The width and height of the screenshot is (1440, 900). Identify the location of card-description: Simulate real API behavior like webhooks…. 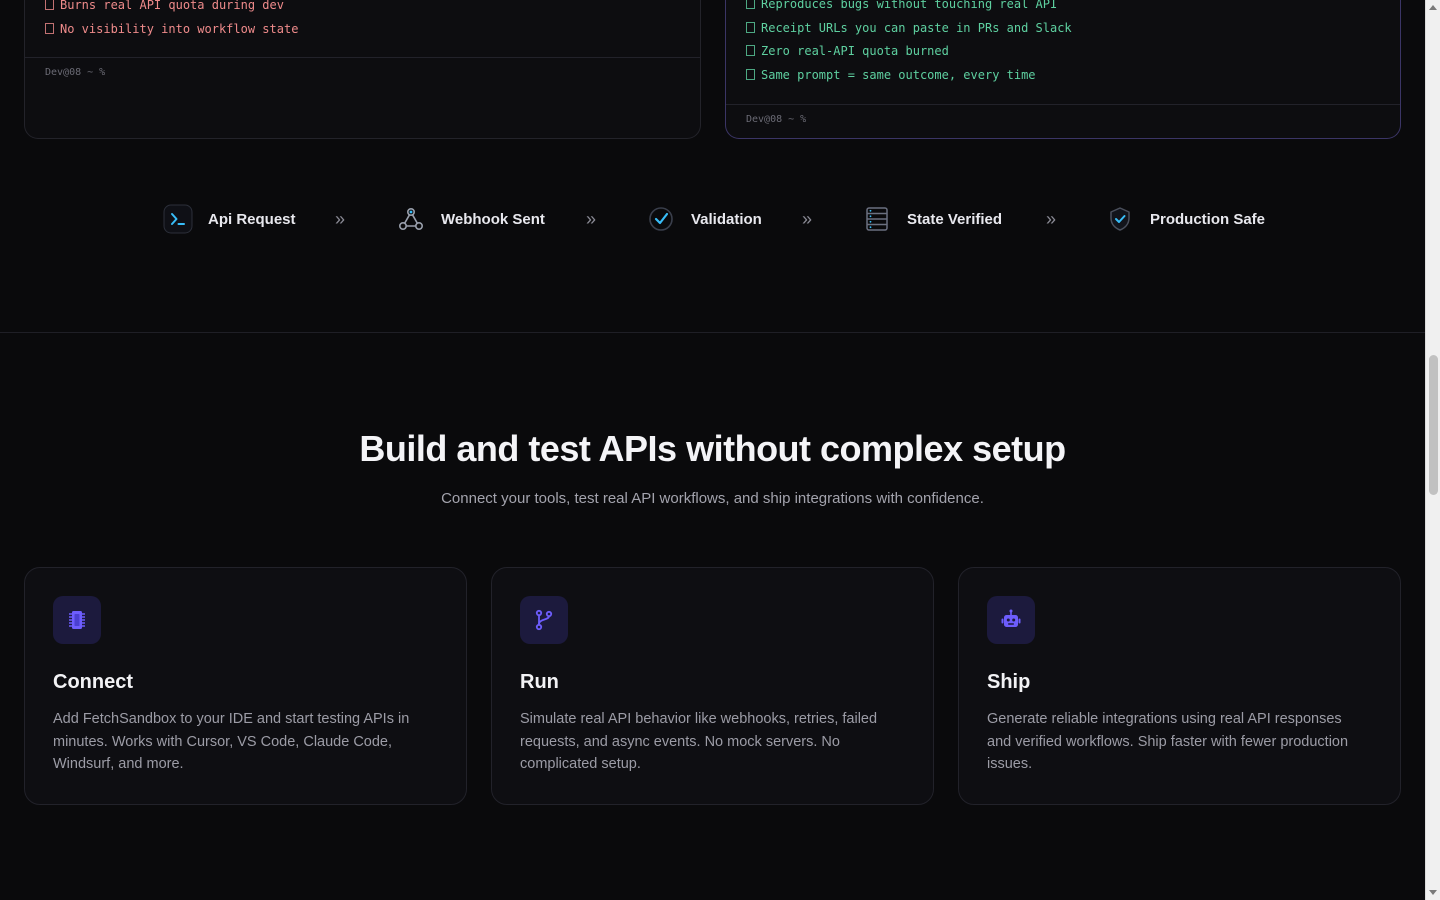
(699, 741).